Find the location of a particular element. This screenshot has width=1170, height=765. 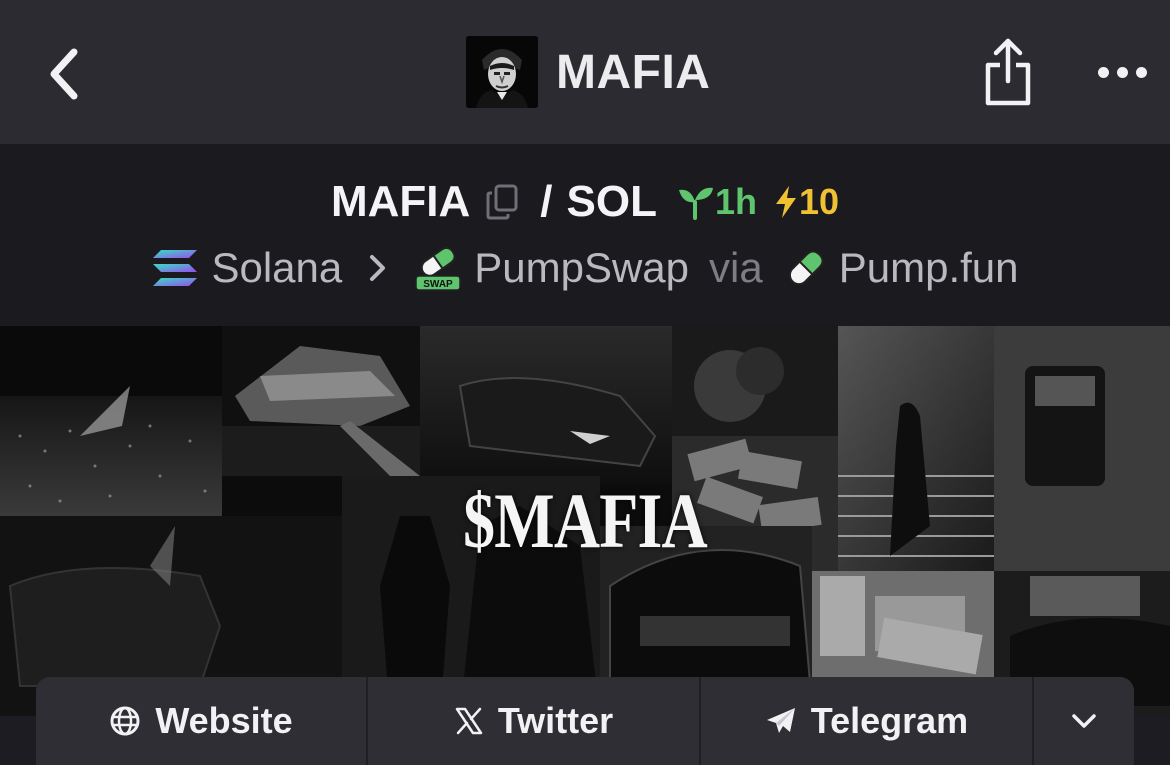

chain-breadcrumb: Solana SWAP PumpSwap via Pump.fun is located at coordinates (585, 268).